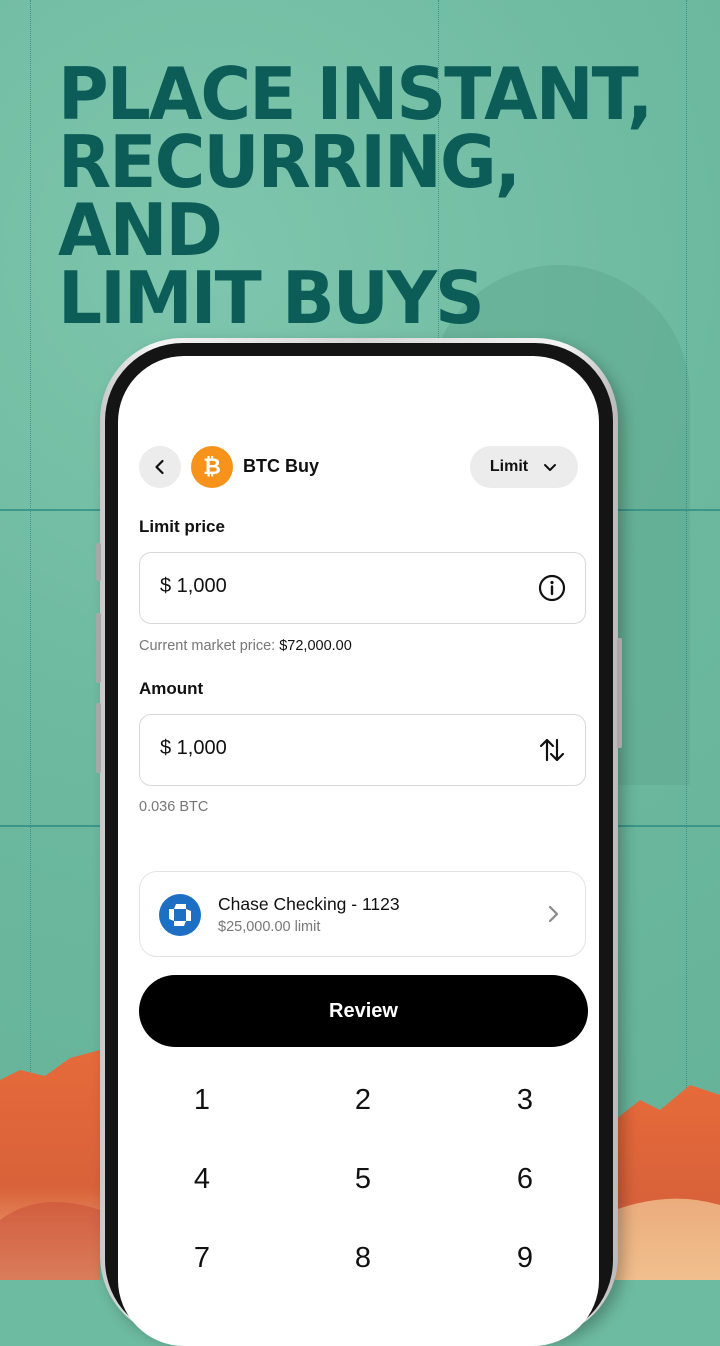 The width and height of the screenshot is (720, 1346). I want to click on back-button, so click(160, 467).